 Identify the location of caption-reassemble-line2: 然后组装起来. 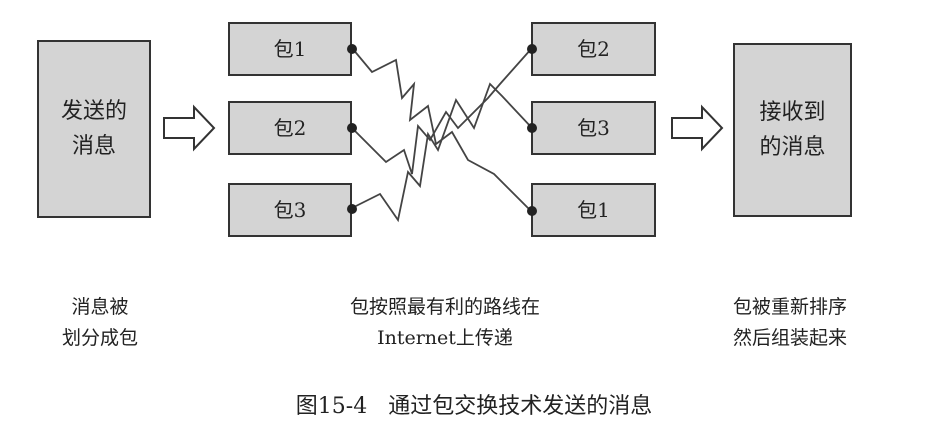
(789, 338).